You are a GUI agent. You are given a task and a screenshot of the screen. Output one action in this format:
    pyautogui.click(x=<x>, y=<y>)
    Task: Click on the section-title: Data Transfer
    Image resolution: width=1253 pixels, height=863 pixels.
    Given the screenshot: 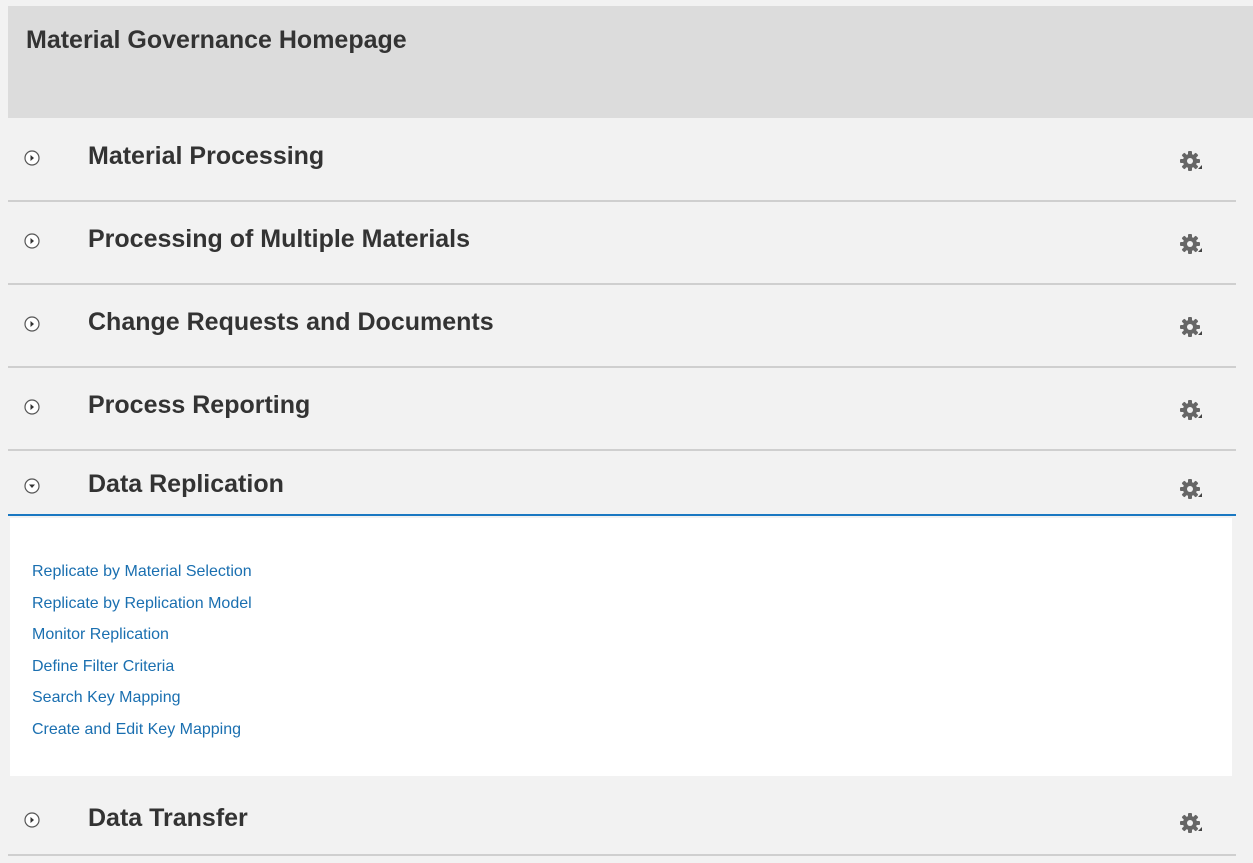 What is the action you would take?
    pyautogui.click(x=168, y=818)
    